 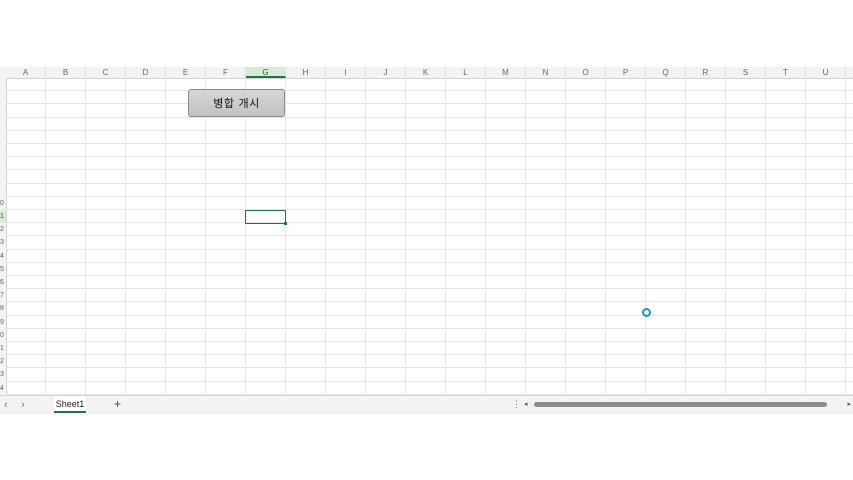 I want to click on column-header-i: I, so click(x=346, y=72).